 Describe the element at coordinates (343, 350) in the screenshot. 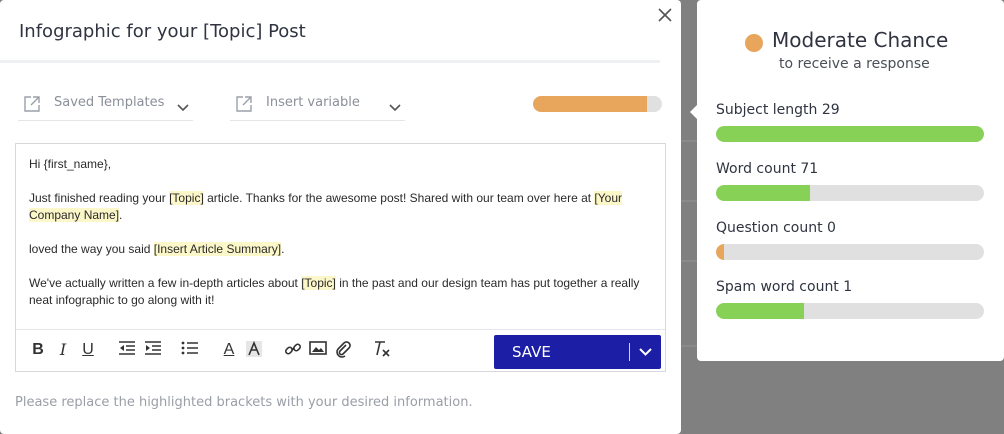

I see `attachment-icon` at that location.